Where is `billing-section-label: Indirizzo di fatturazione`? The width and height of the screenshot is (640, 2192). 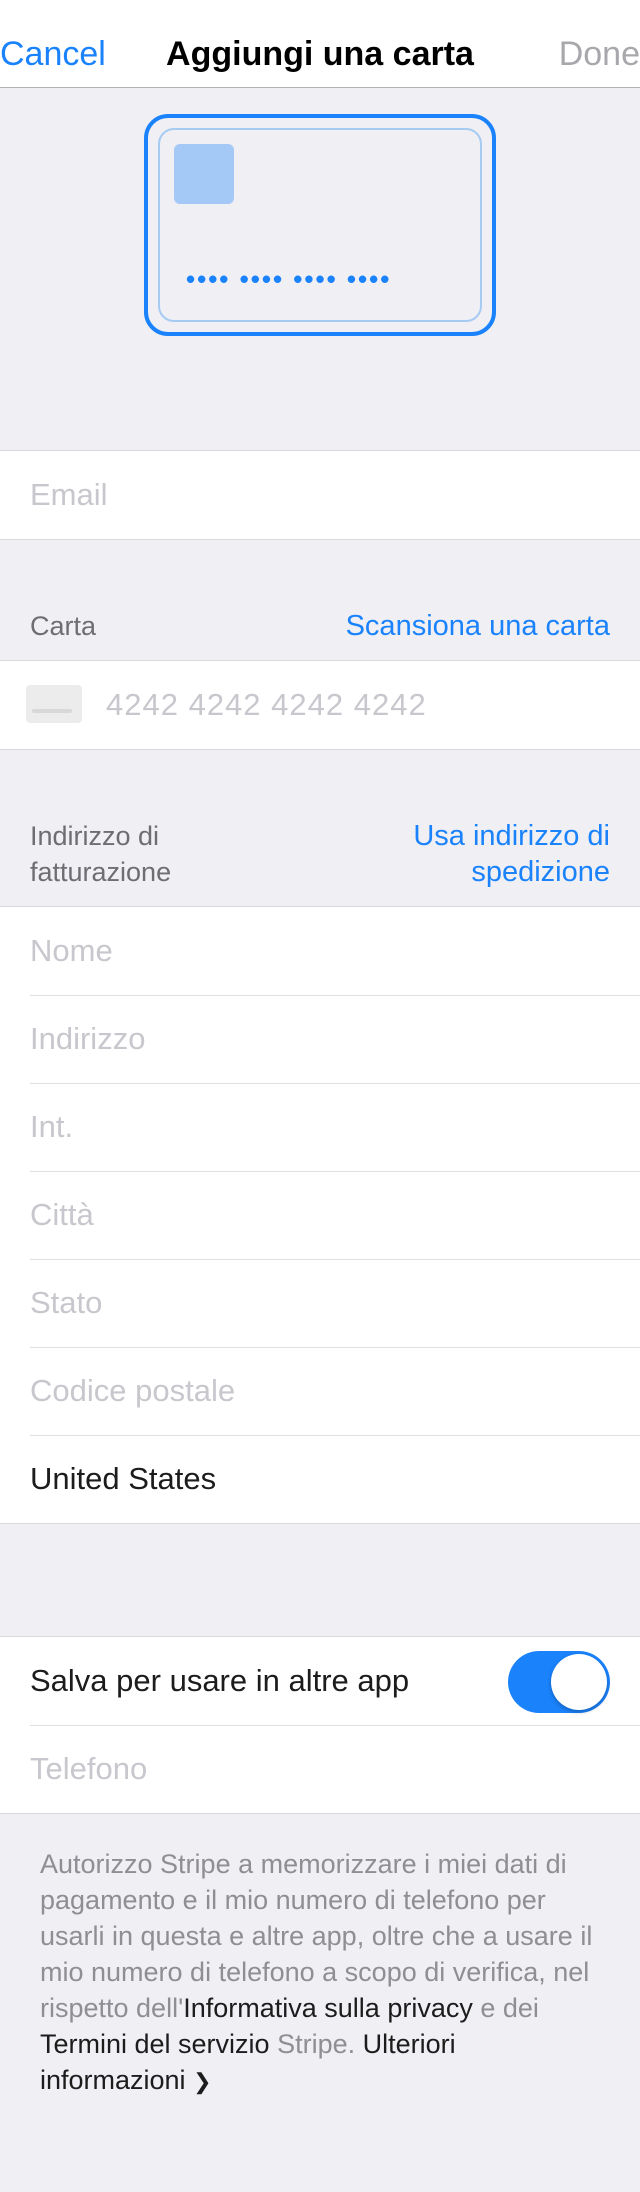 billing-section-label: Indirizzo di fatturazione is located at coordinates (100, 854).